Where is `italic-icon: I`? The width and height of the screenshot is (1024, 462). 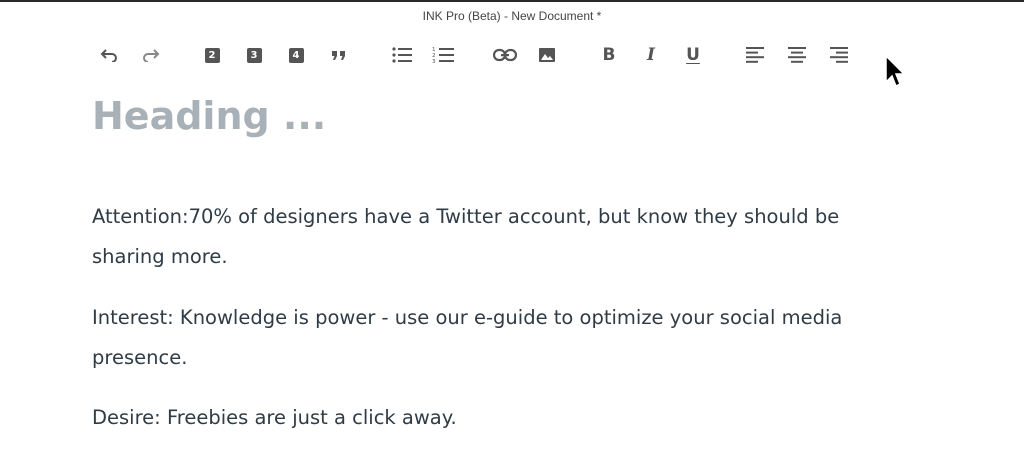 italic-icon: I is located at coordinates (651, 55).